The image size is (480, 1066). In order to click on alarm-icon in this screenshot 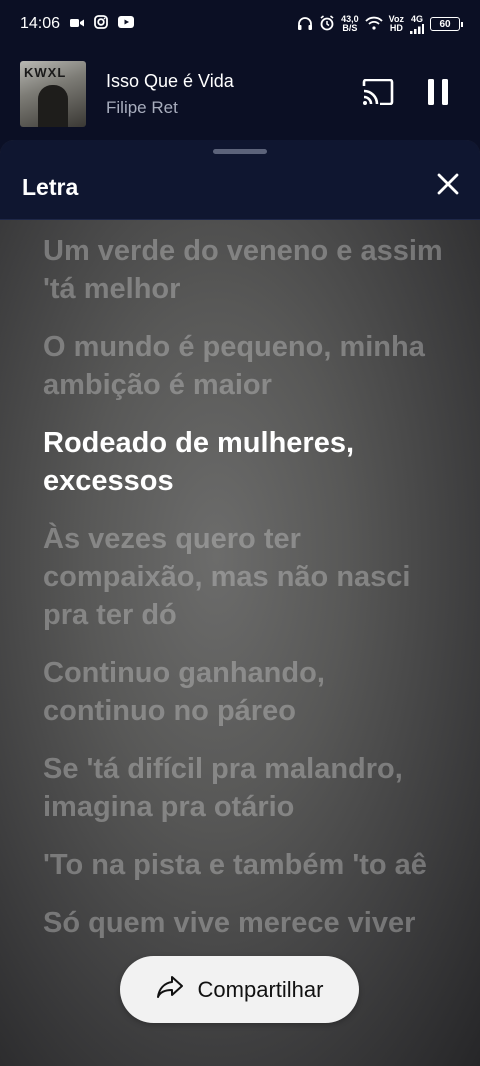, I will do `click(327, 24)`.